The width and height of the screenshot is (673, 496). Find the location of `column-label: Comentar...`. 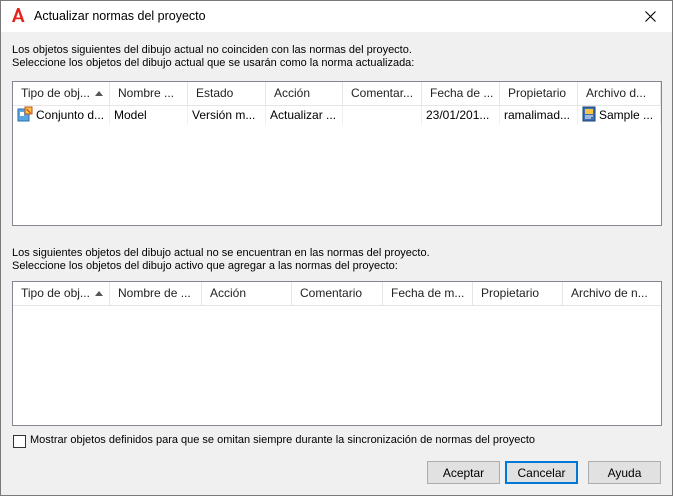

column-label: Comentar... is located at coordinates (382, 93).